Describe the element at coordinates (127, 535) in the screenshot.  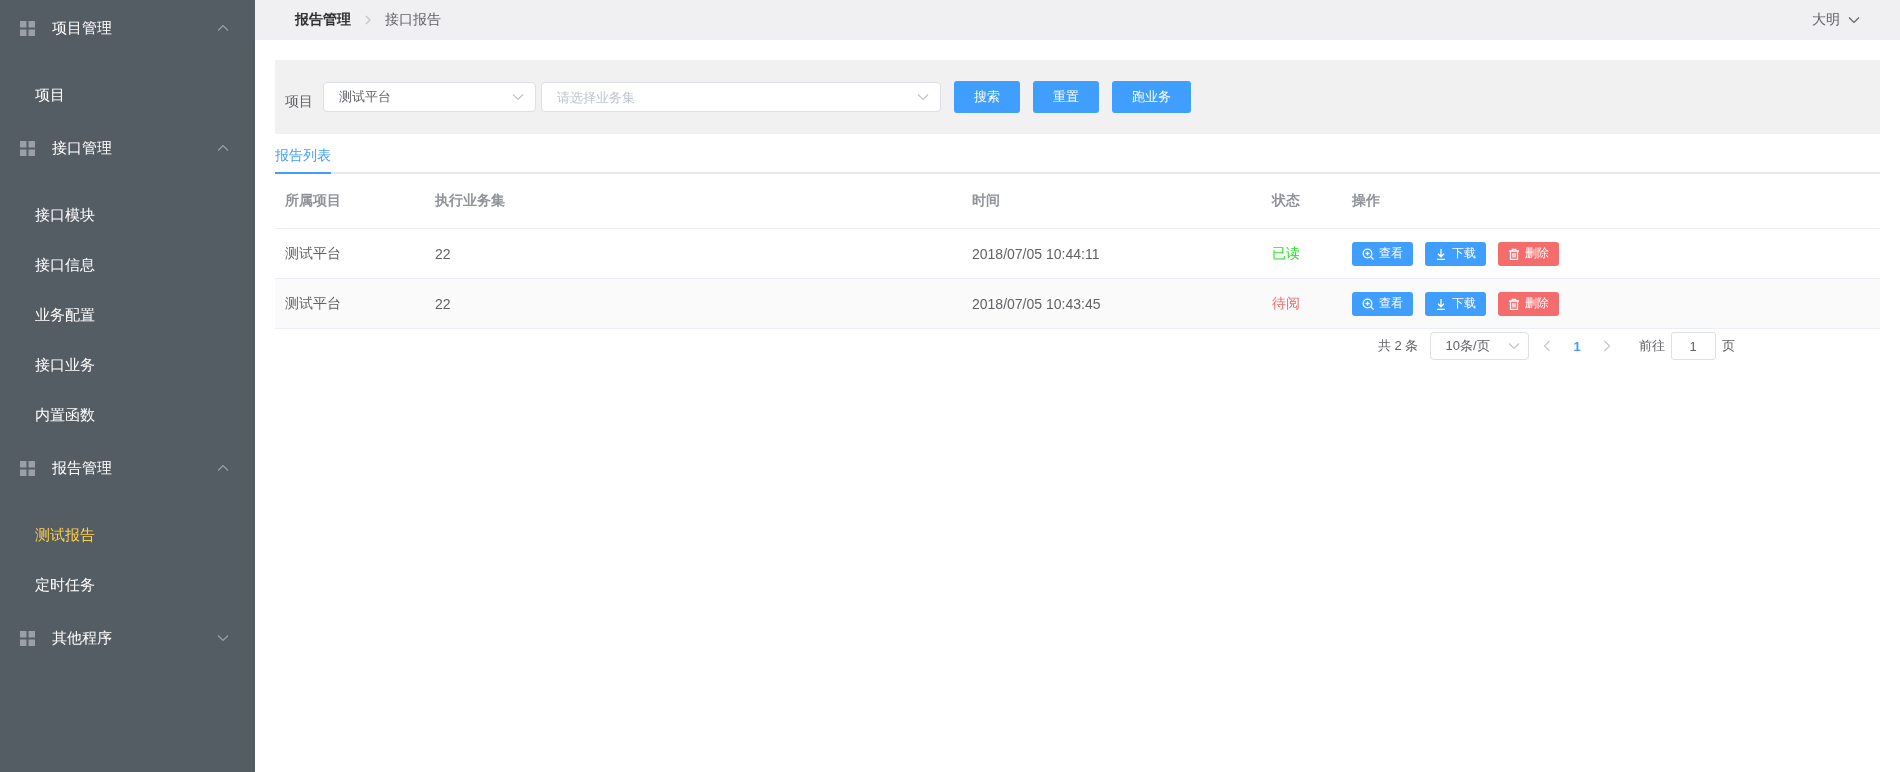
I see `menu-item: 测试报告` at that location.